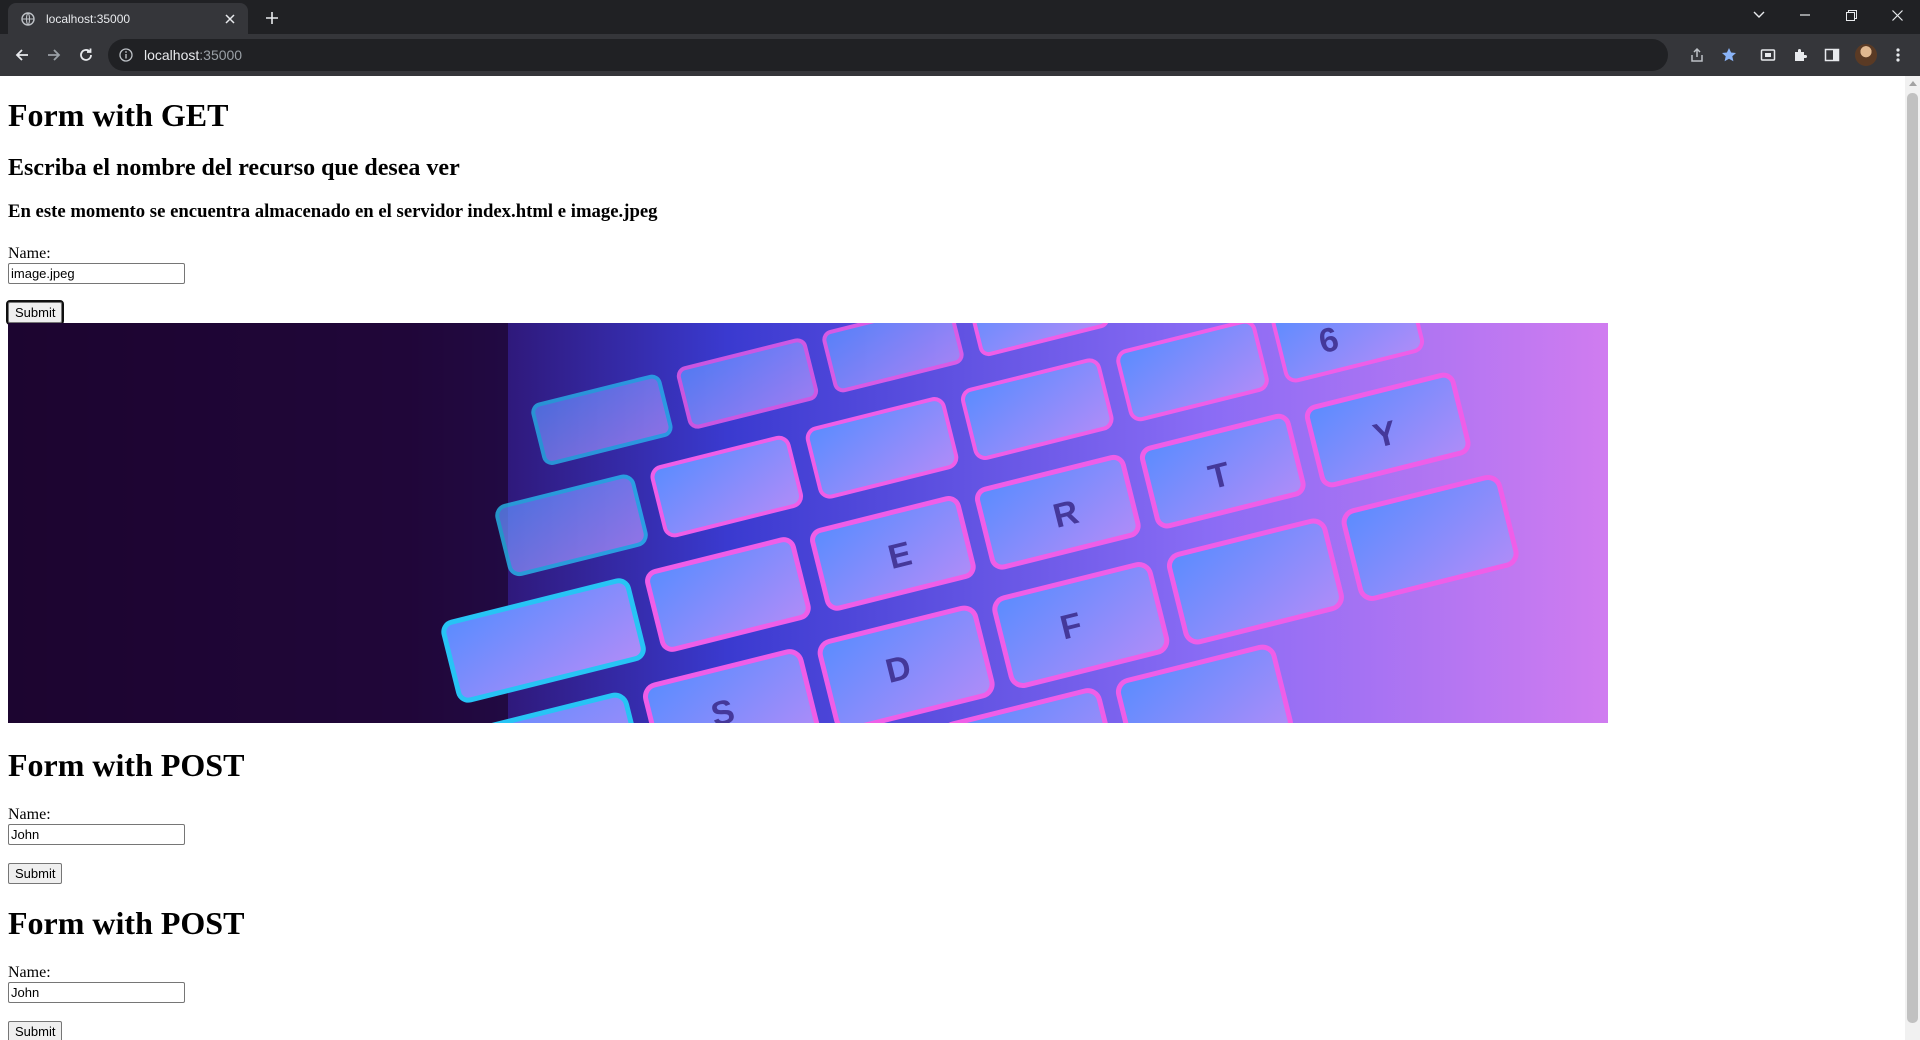  What do you see at coordinates (126, 923) in the screenshot?
I see `post-form-2-title: Form with POST` at bounding box center [126, 923].